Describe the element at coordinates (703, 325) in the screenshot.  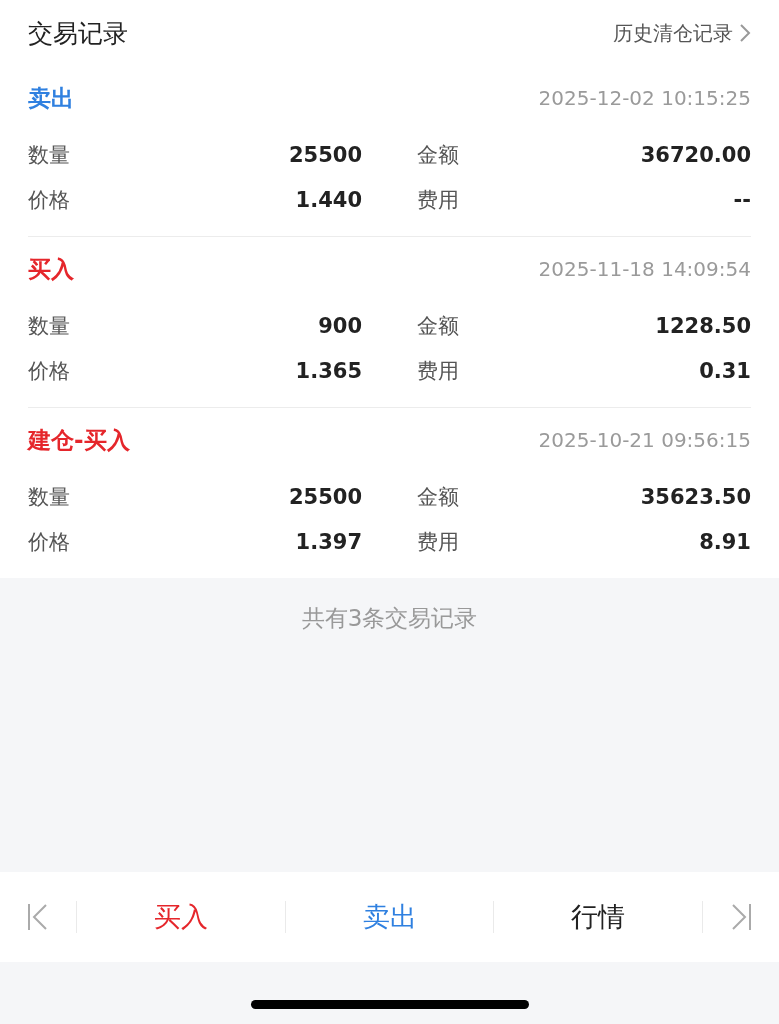
I see `field-value: 1228.50` at that location.